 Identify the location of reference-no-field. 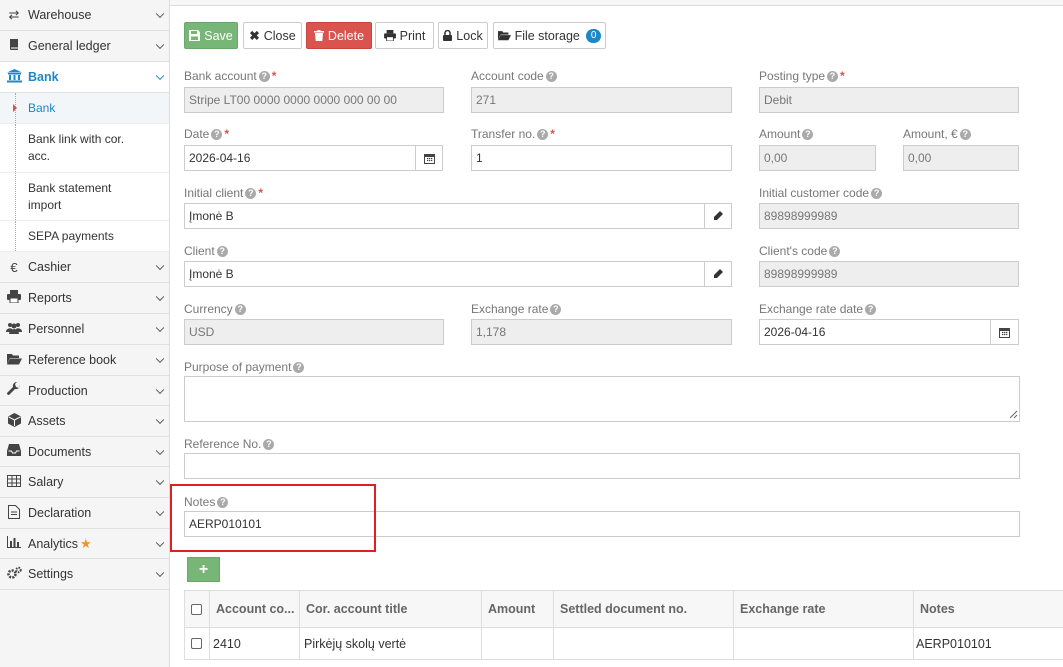
(602, 466).